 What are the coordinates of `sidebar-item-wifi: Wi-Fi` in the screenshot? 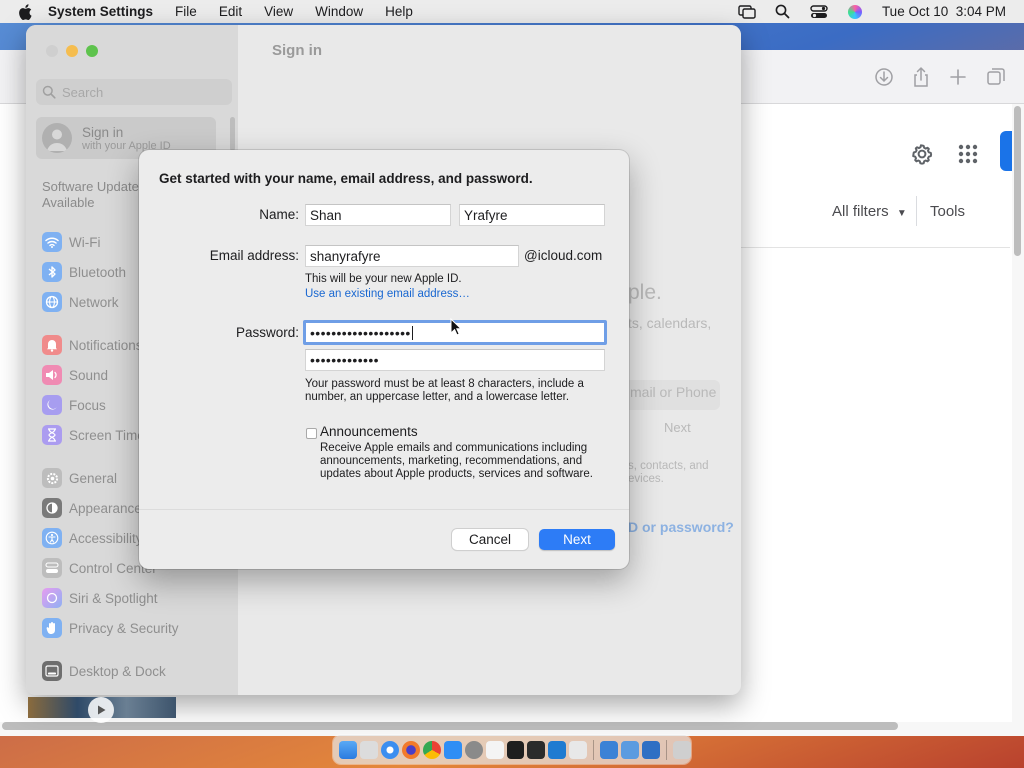 It's located at (71, 242).